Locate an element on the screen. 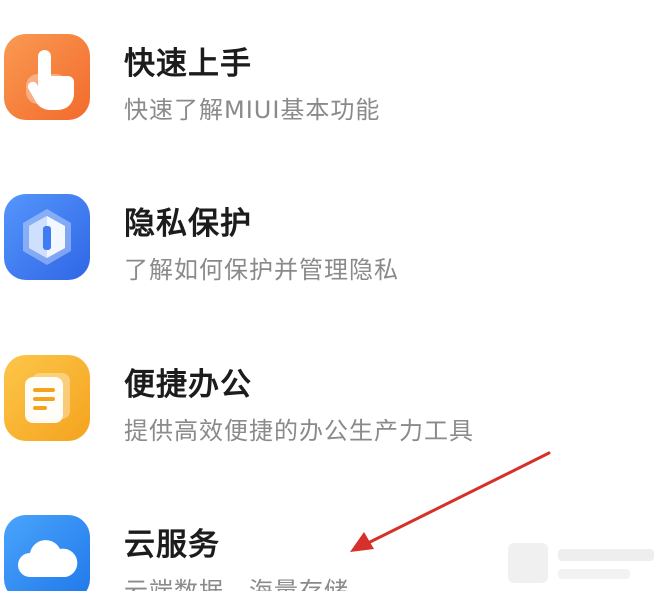 The height and width of the screenshot is (591, 666). item-title: 隐私保护 is located at coordinates (188, 224).